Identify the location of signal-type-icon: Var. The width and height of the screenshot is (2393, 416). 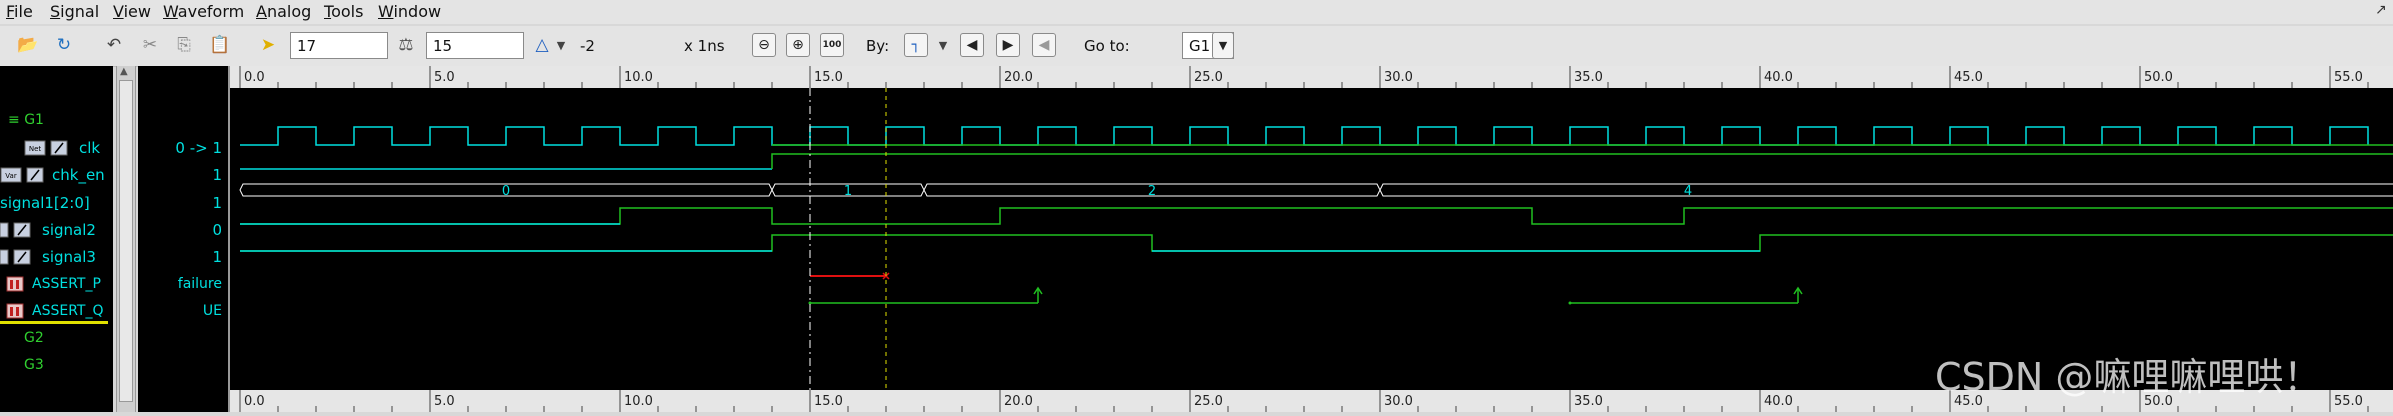
(22, 175).